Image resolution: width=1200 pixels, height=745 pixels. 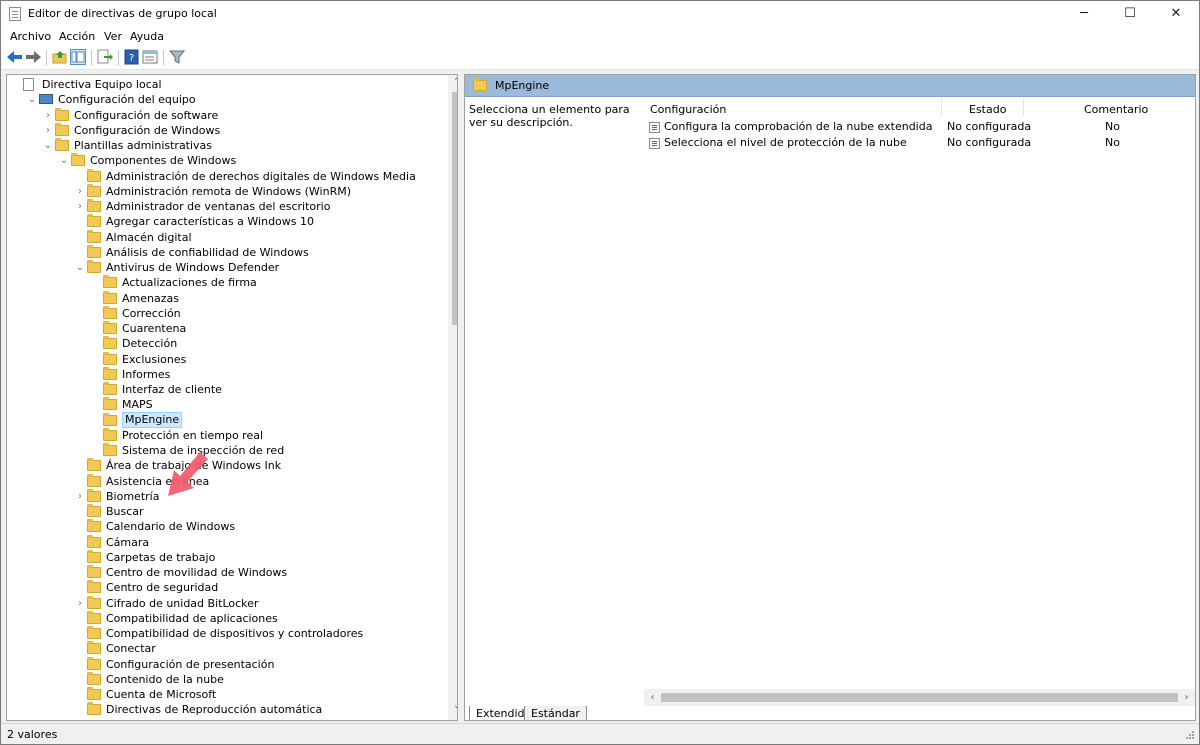 What do you see at coordinates (78, 57) in the screenshot?
I see `show-hide-tree-icon` at bounding box center [78, 57].